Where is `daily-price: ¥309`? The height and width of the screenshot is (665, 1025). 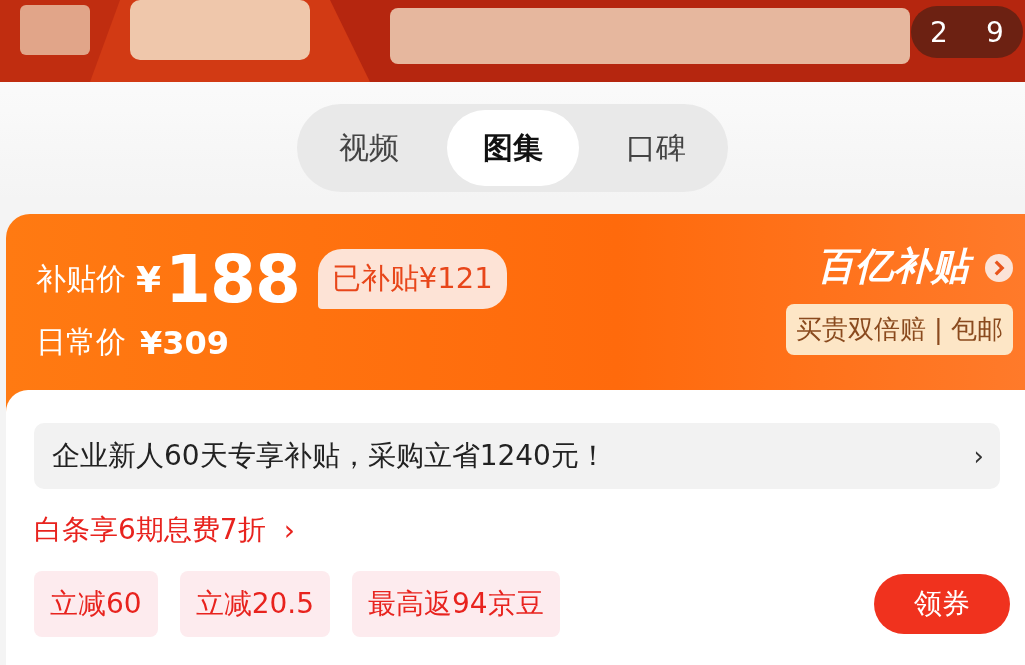
daily-price: ¥309 is located at coordinates (185, 342).